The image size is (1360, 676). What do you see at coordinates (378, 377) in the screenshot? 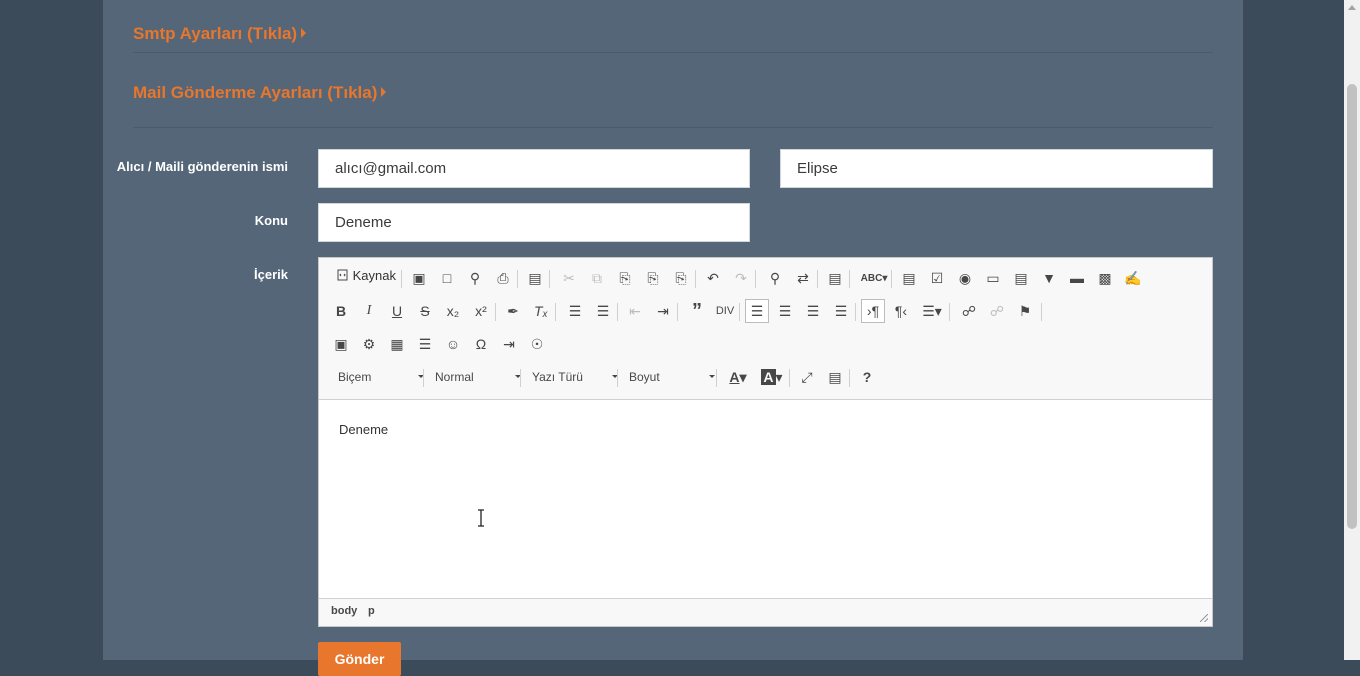
I see `format-combo: Biçem` at bounding box center [378, 377].